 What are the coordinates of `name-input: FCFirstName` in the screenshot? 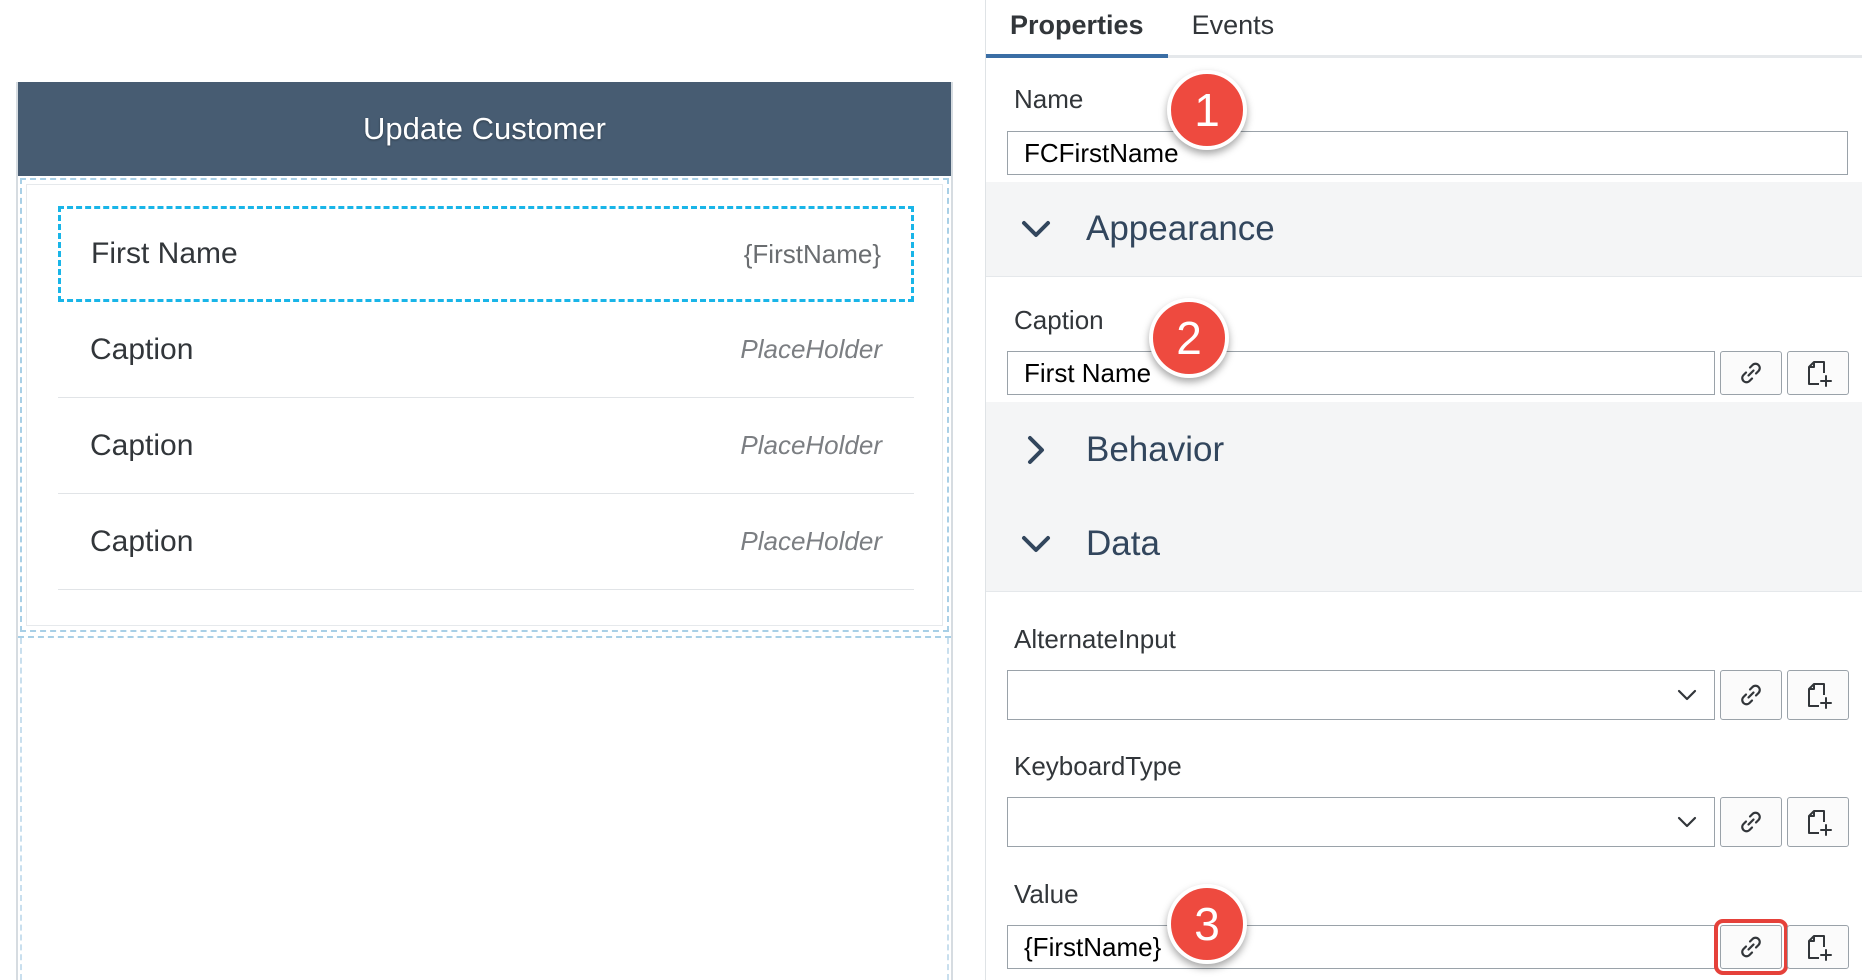 It's located at (1427, 153).